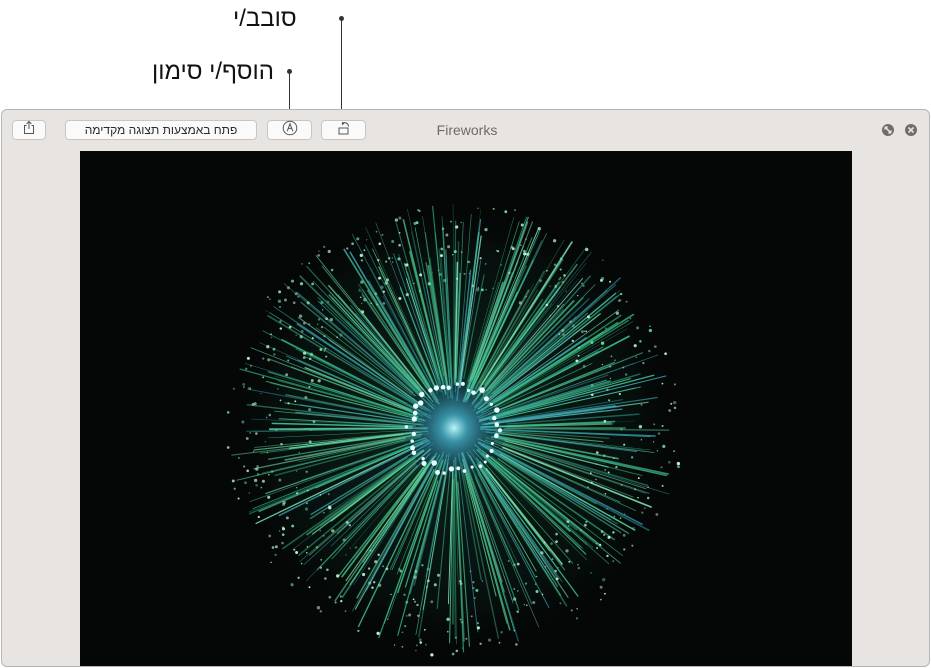  I want to click on open-with-preview-button: פתח באמצעות תצוגה מקדימה, so click(161, 130).